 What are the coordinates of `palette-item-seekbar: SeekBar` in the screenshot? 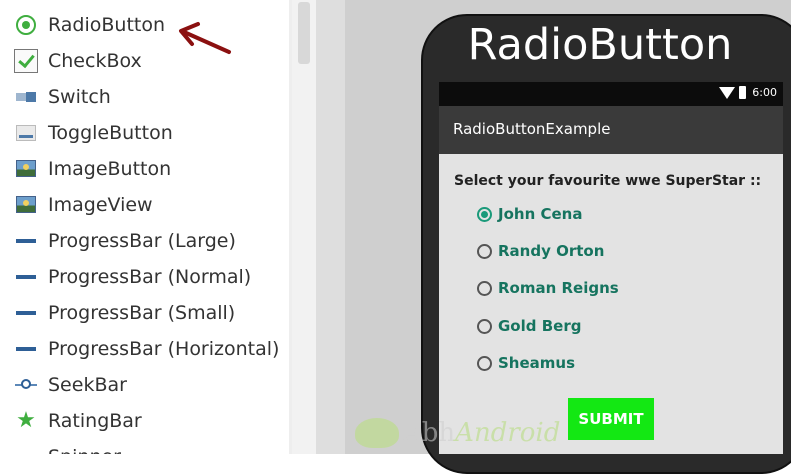 It's located at (70, 385).